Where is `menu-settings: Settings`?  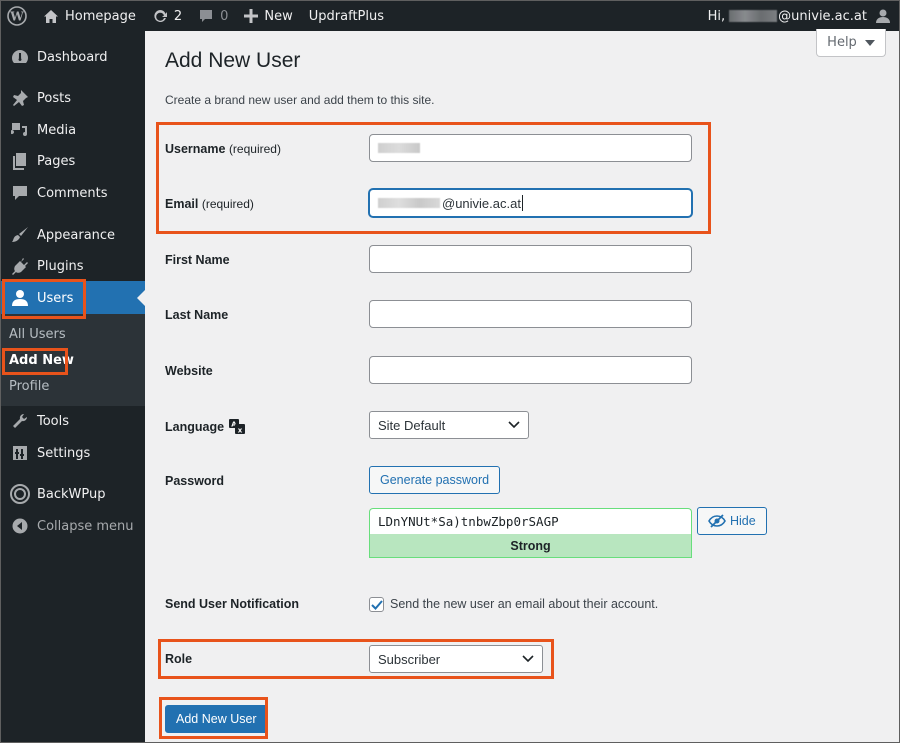 menu-settings: Settings is located at coordinates (73, 453).